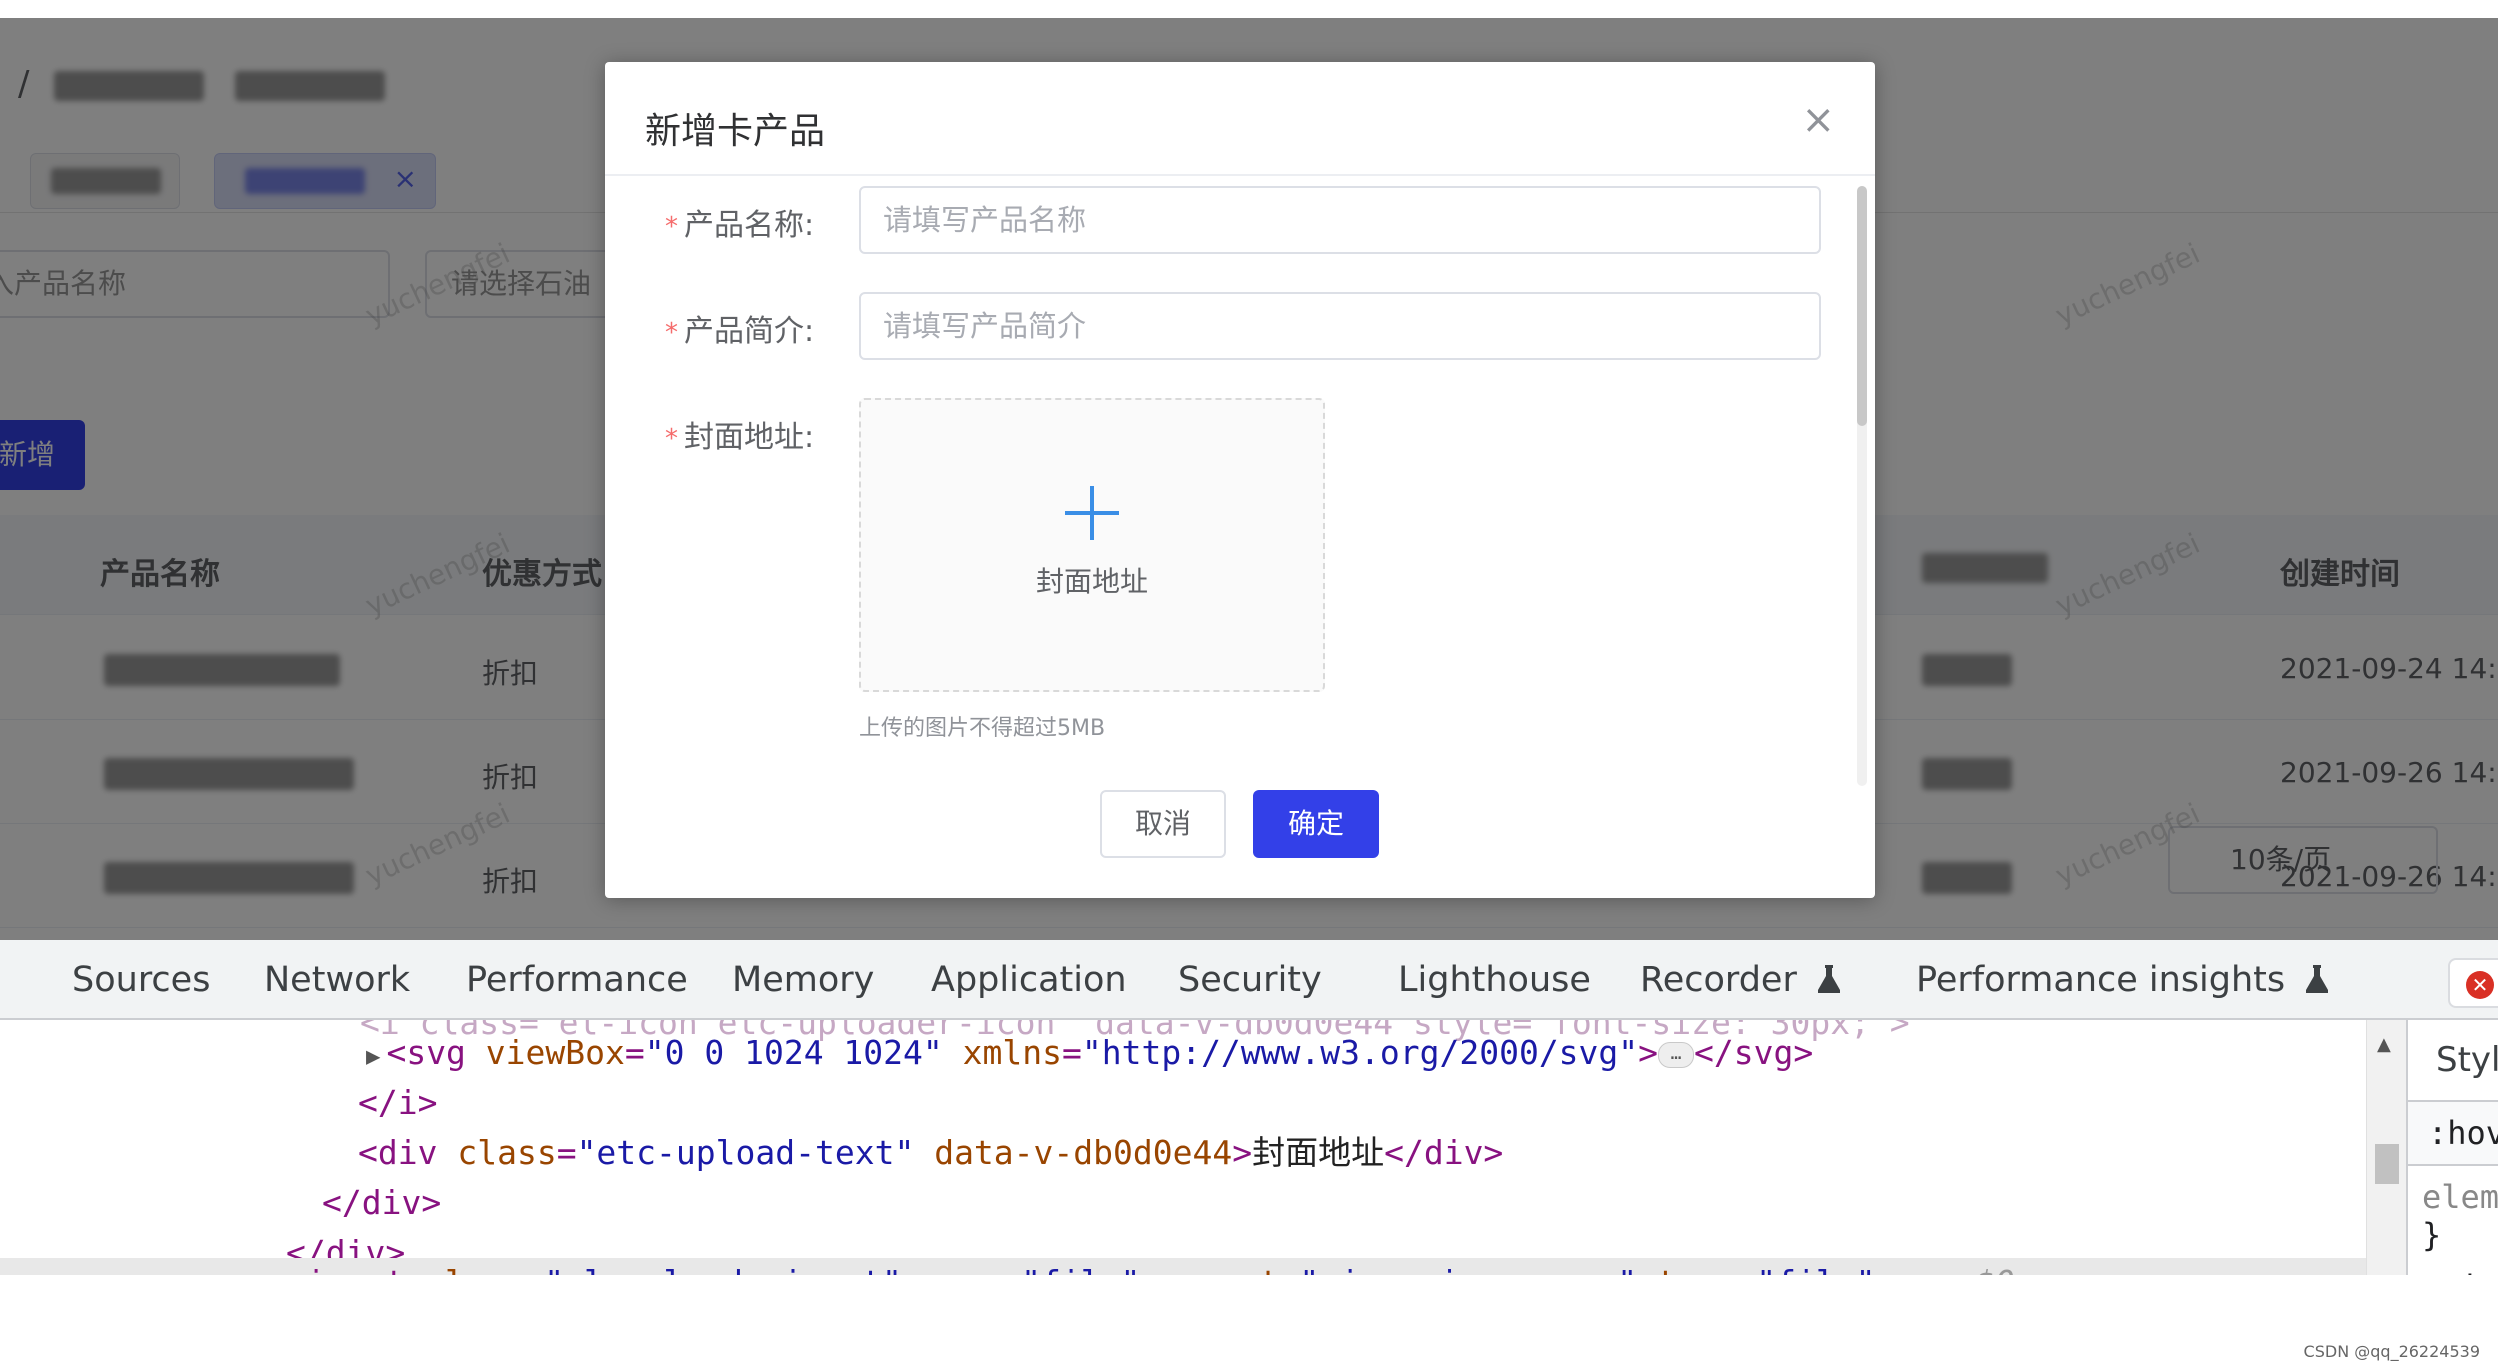  What do you see at coordinates (2453, 1133) in the screenshot?
I see `styles-filter: :hov` at bounding box center [2453, 1133].